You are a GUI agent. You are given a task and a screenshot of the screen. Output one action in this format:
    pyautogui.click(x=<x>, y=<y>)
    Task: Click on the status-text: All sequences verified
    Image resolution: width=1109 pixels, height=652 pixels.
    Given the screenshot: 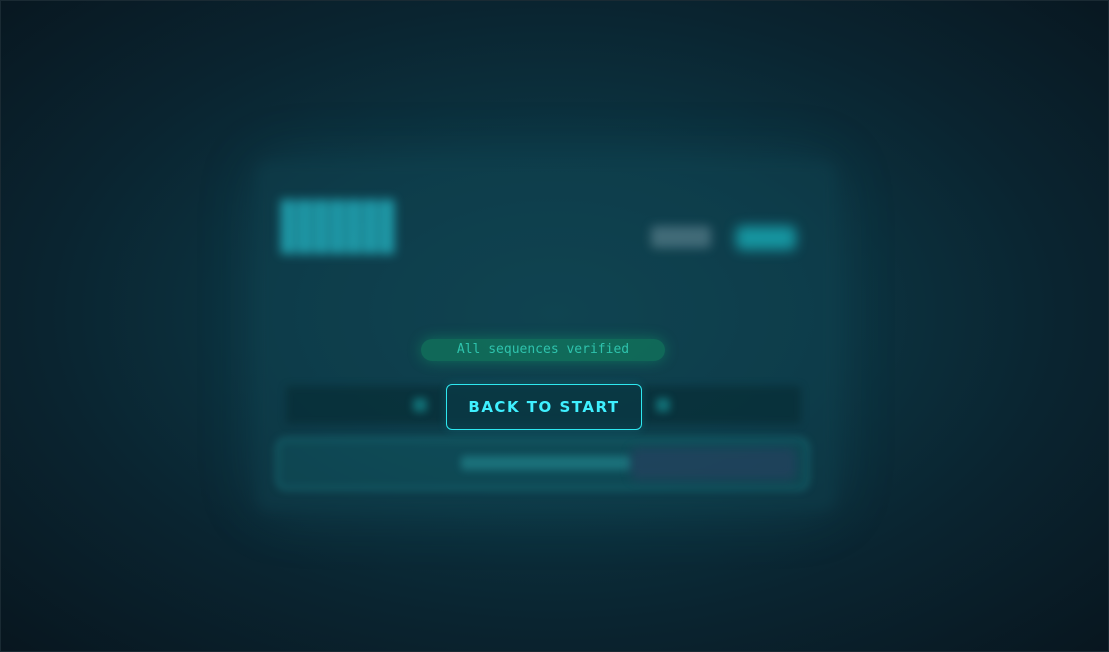 What is the action you would take?
    pyautogui.click(x=543, y=349)
    